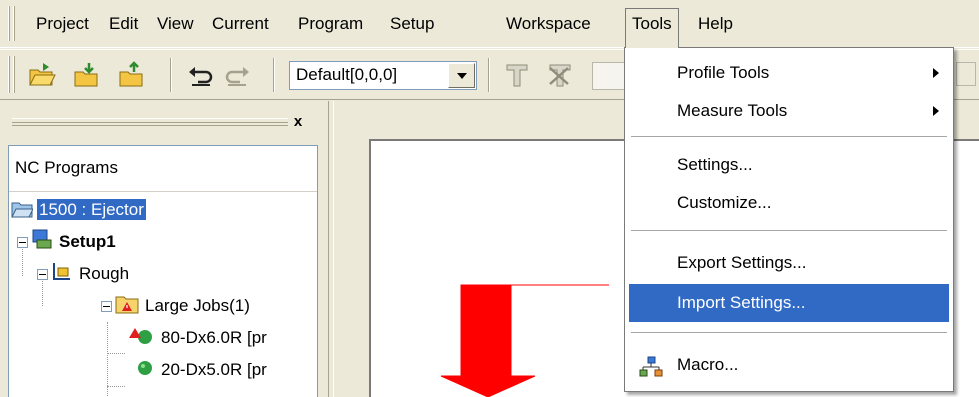 The width and height of the screenshot is (979, 397). What do you see at coordinates (104, 273) in the screenshot?
I see `tree-item-label: Rough` at bounding box center [104, 273].